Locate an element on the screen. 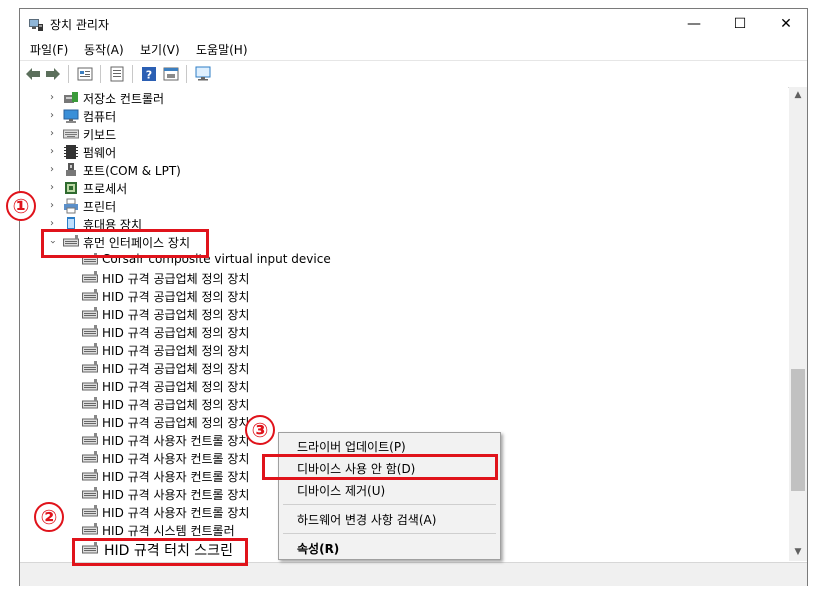 The width and height of the screenshot is (818, 596). printer-icon is located at coordinates (71, 206).